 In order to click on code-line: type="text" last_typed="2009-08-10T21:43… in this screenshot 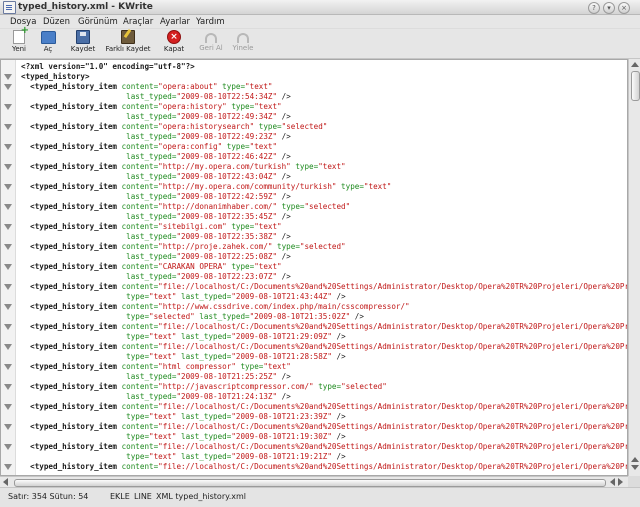, I will do `click(324, 297)`.